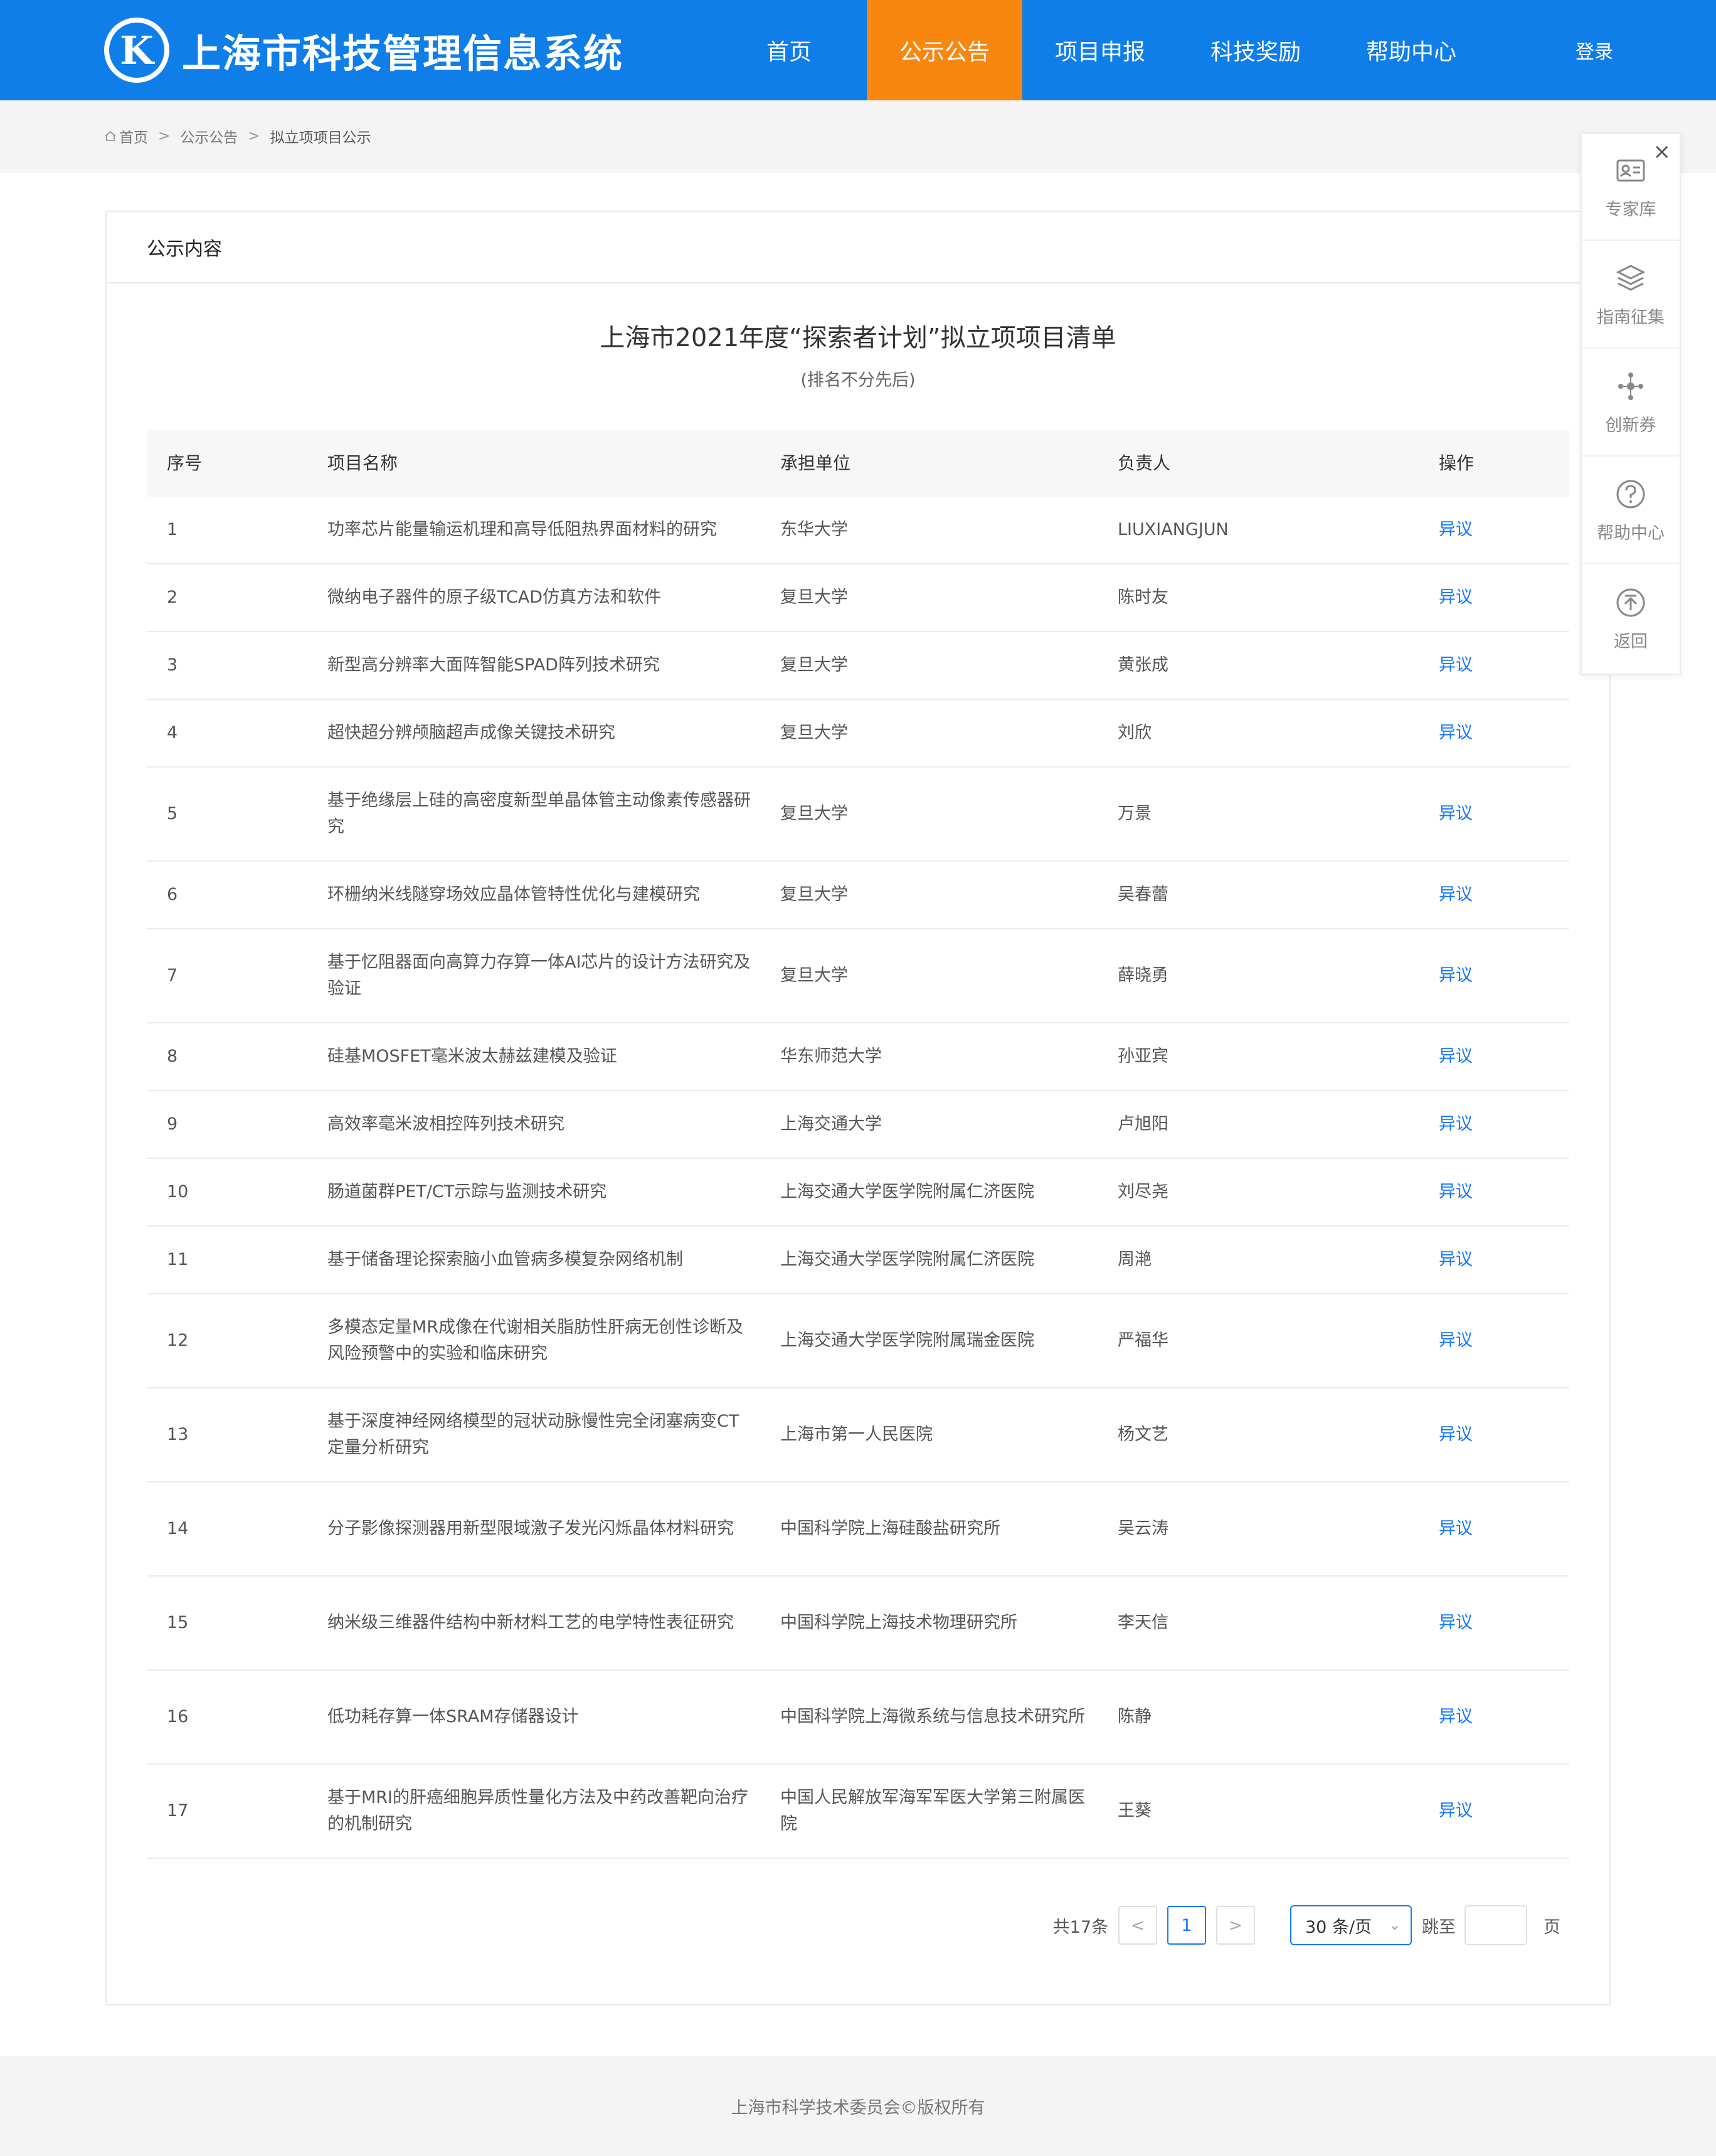 The height and width of the screenshot is (2156, 1716). Describe the element at coordinates (890, 1528) in the screenshot. I see `project-unit: 中国科学院上海硅酸盐研究所` at that location.